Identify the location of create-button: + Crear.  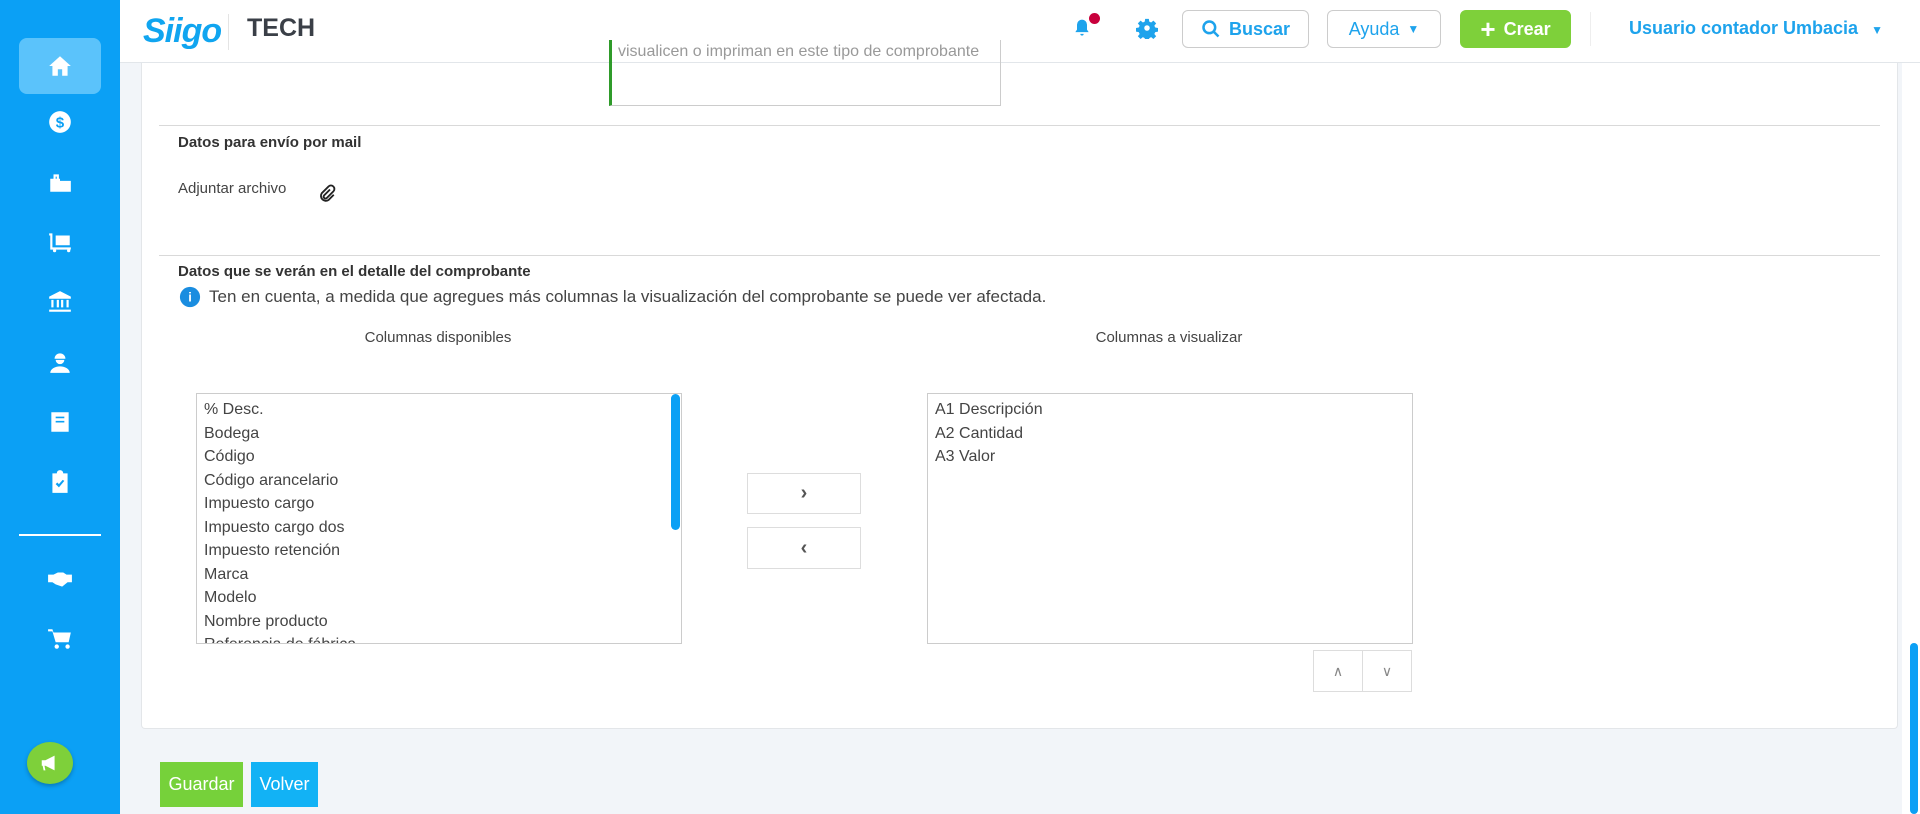
(1515, 29).